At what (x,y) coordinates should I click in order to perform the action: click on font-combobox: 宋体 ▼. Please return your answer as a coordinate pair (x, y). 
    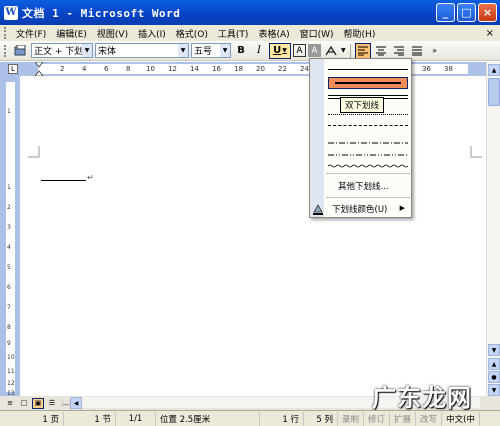
    Looking at the image, I should click on (142, 50).